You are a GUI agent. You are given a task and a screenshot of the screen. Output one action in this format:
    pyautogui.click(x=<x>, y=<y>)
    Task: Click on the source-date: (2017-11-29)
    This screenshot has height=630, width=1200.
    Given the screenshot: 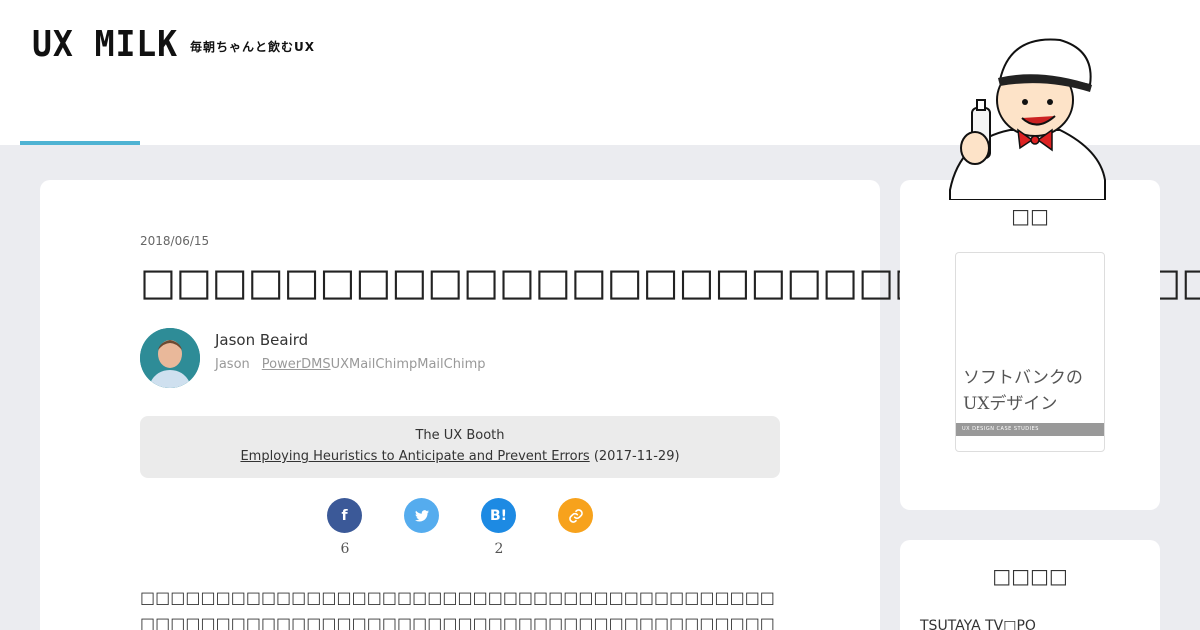 What is the action you would take?
    pyautogui.click(x=636, y=456)
    